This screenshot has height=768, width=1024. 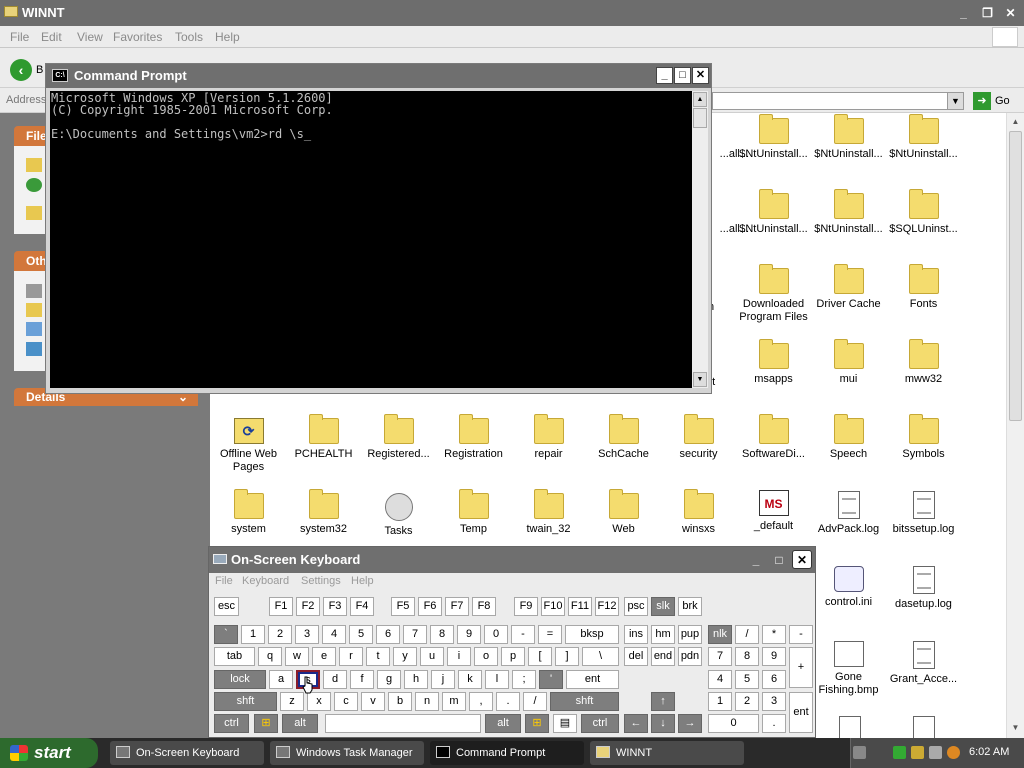 I want to click on key-equals: =, so click(x=550, y=634).